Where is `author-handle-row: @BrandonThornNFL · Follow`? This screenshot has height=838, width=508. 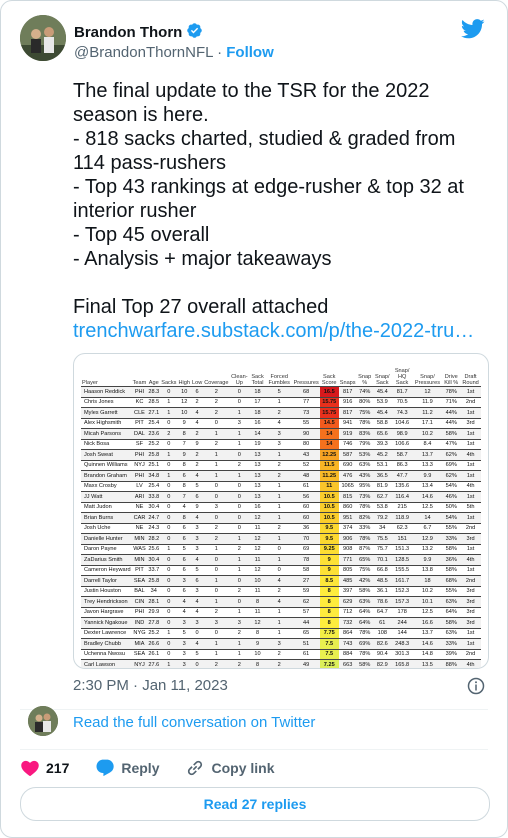 author-handle-row: @BrandonThornNFL · Follow is located at coordinates (174, 52).